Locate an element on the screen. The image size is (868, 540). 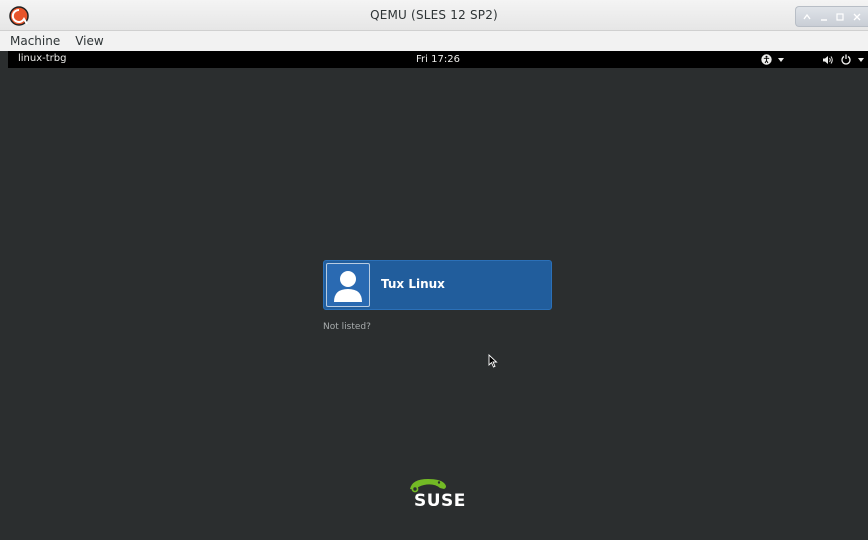
menu-bar: Machine View is located at coordinates (434, 41).